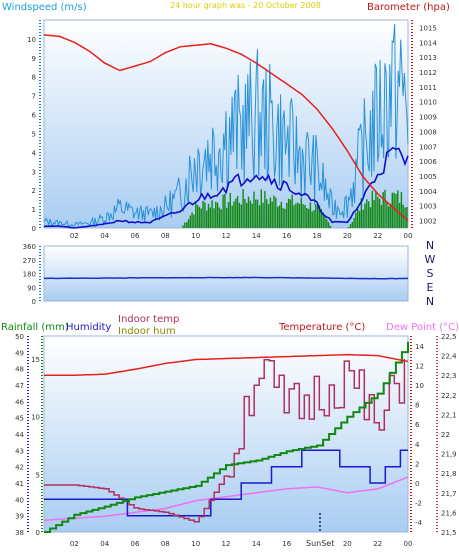  What do you see at coordinates (19, 533) in the screenshot?
I see `humidity-tick-label: 38` at bounding box center [19, 533].